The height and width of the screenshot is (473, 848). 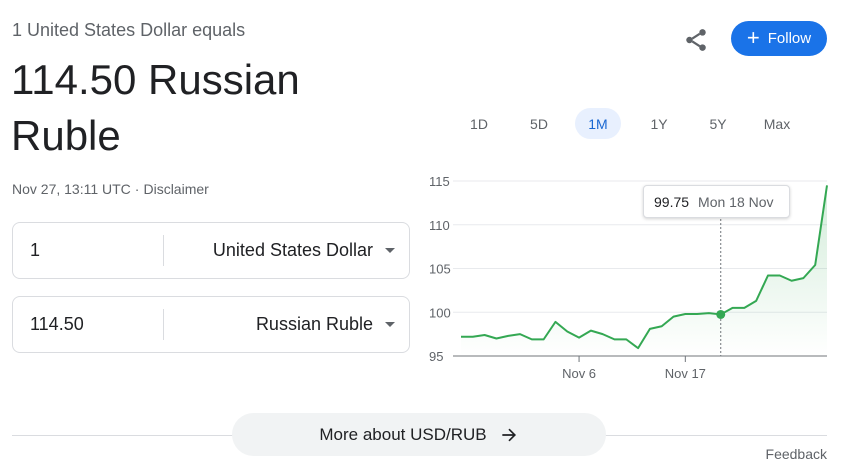 I want to click on y-tick-label: 115, so click(x=439, y=181).